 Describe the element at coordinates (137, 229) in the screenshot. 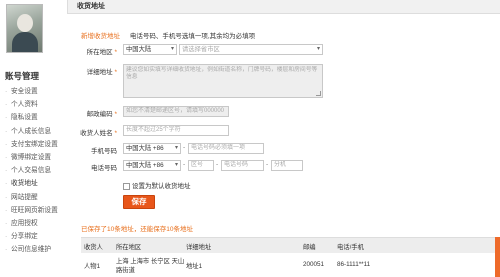

I see `address-count-summary: 已保存了10条地址，还能保存10条地址` at that location.